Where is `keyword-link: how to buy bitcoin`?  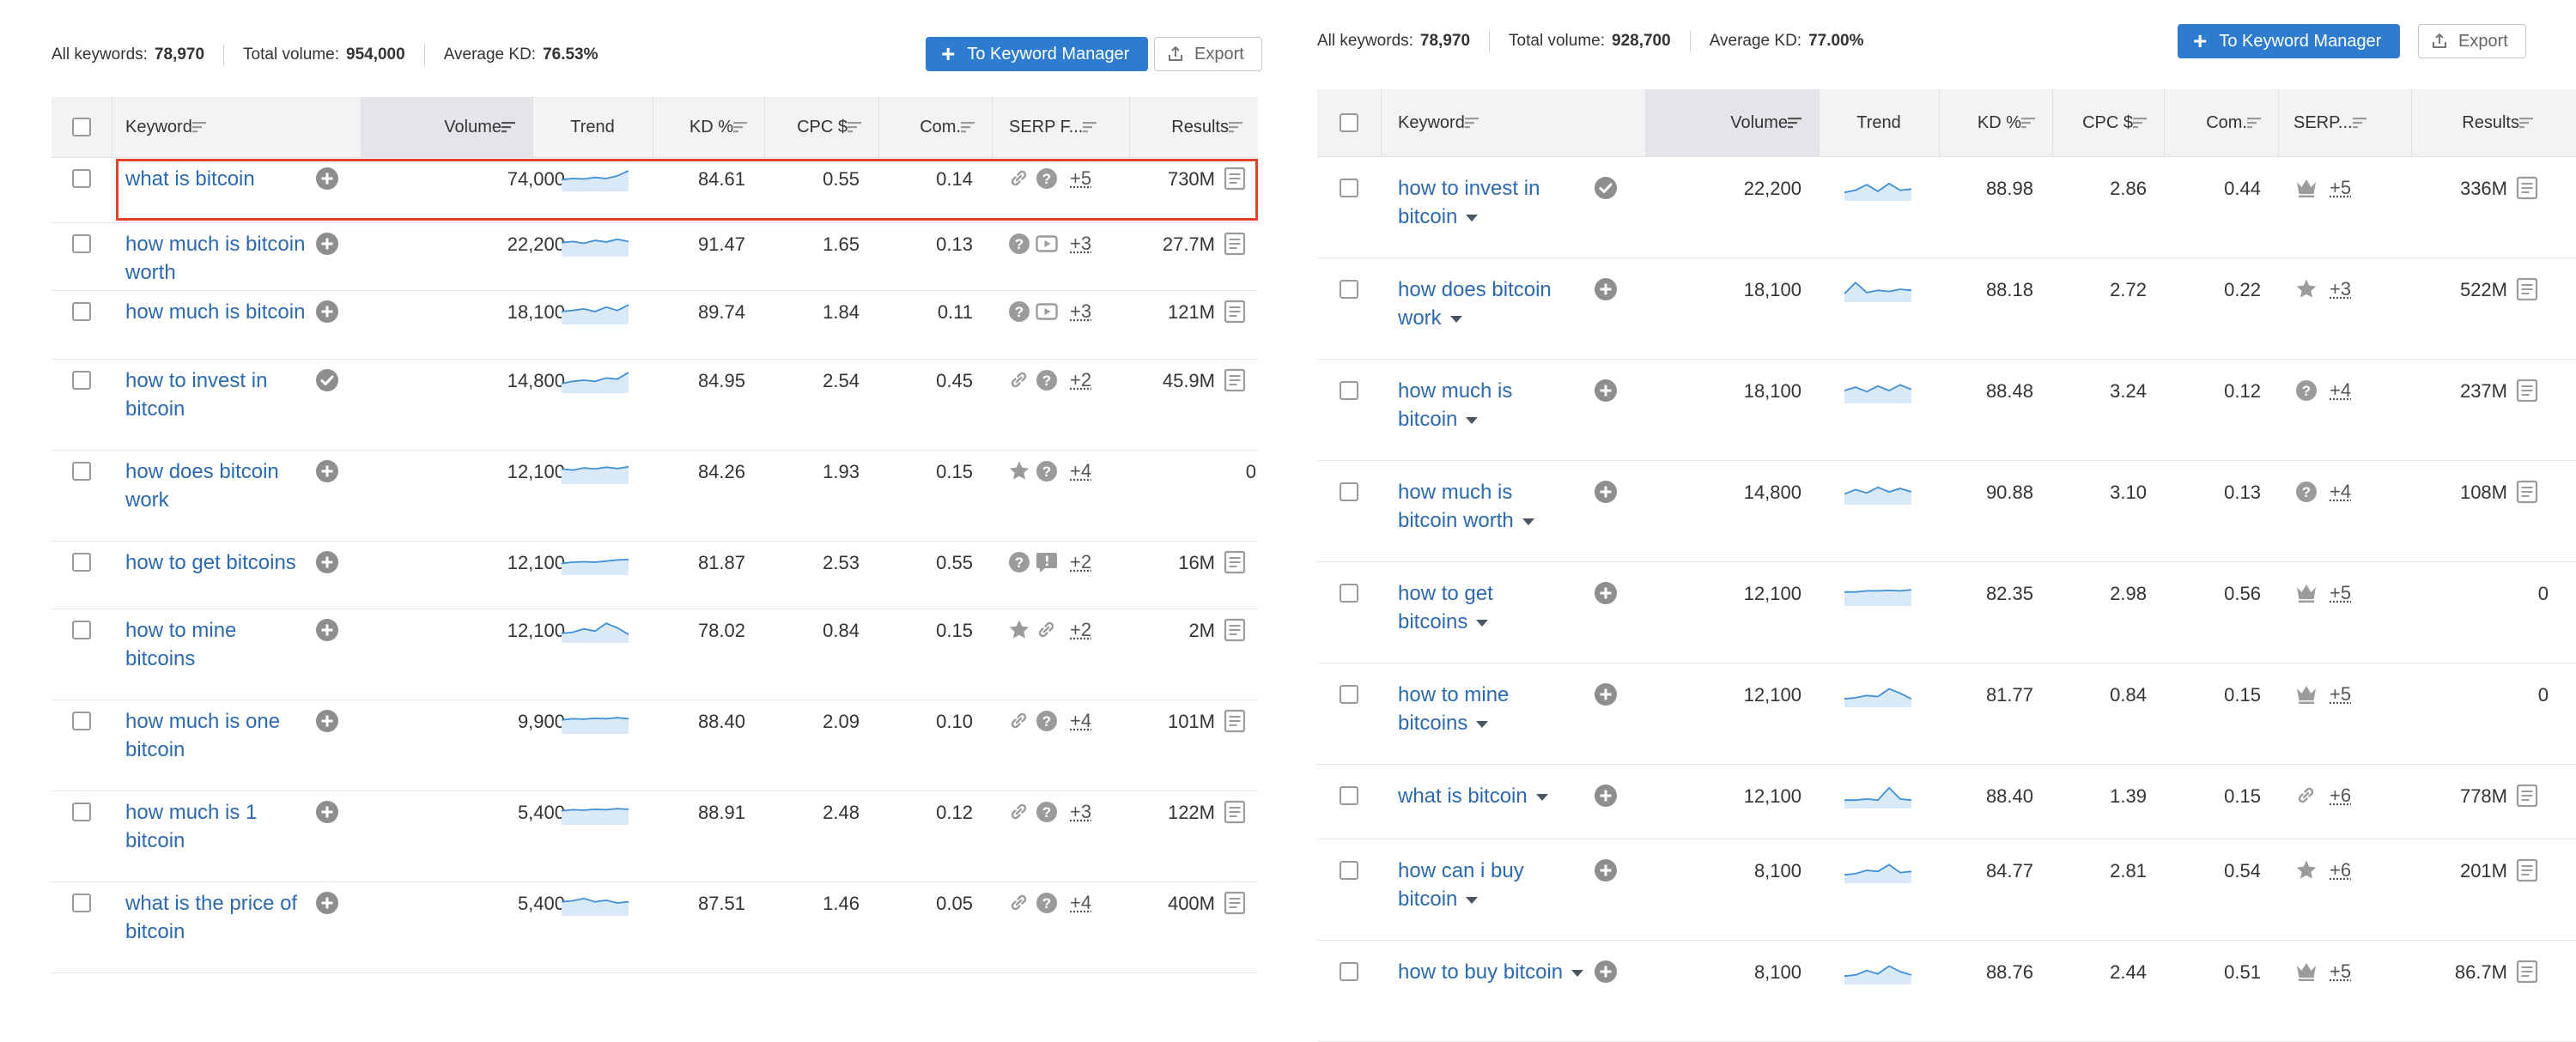
keyword-link: how to buy bitcoin is located at coordinates (1496, 972).